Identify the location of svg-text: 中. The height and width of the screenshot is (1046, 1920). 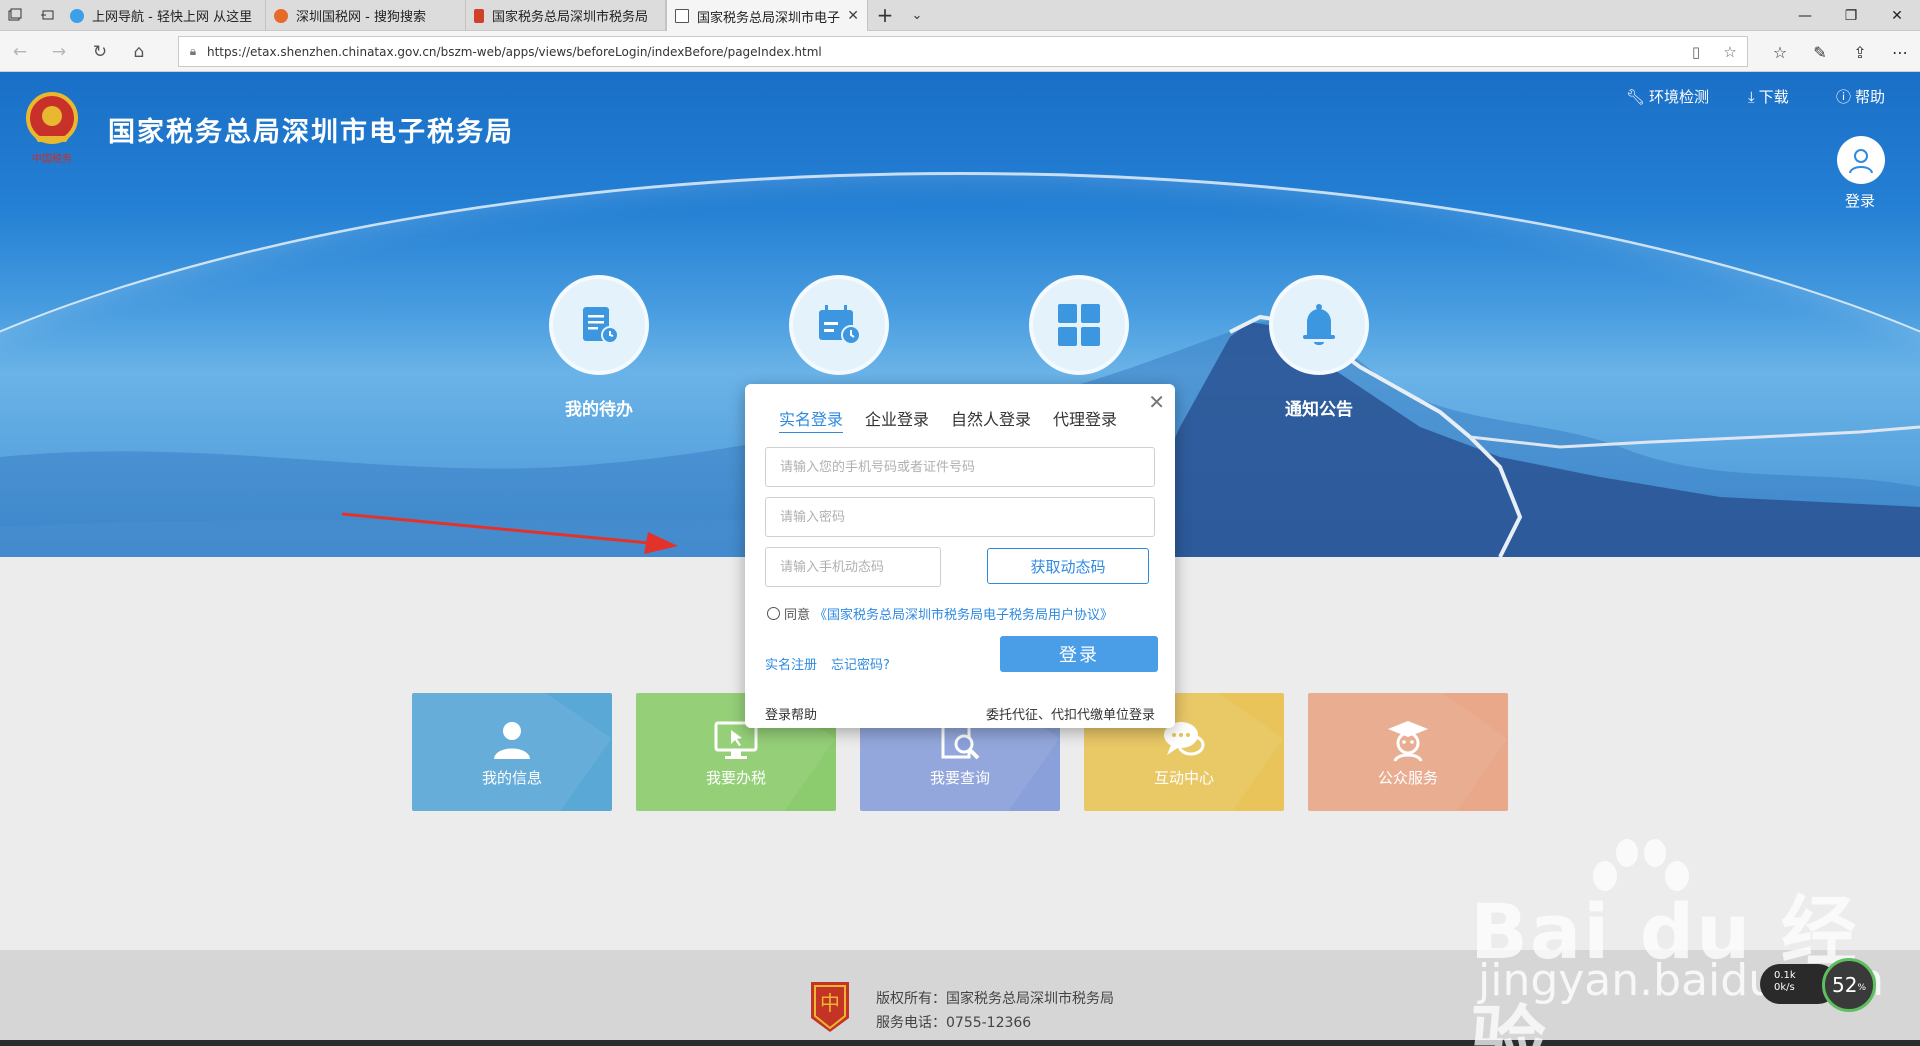
(830, 1003).